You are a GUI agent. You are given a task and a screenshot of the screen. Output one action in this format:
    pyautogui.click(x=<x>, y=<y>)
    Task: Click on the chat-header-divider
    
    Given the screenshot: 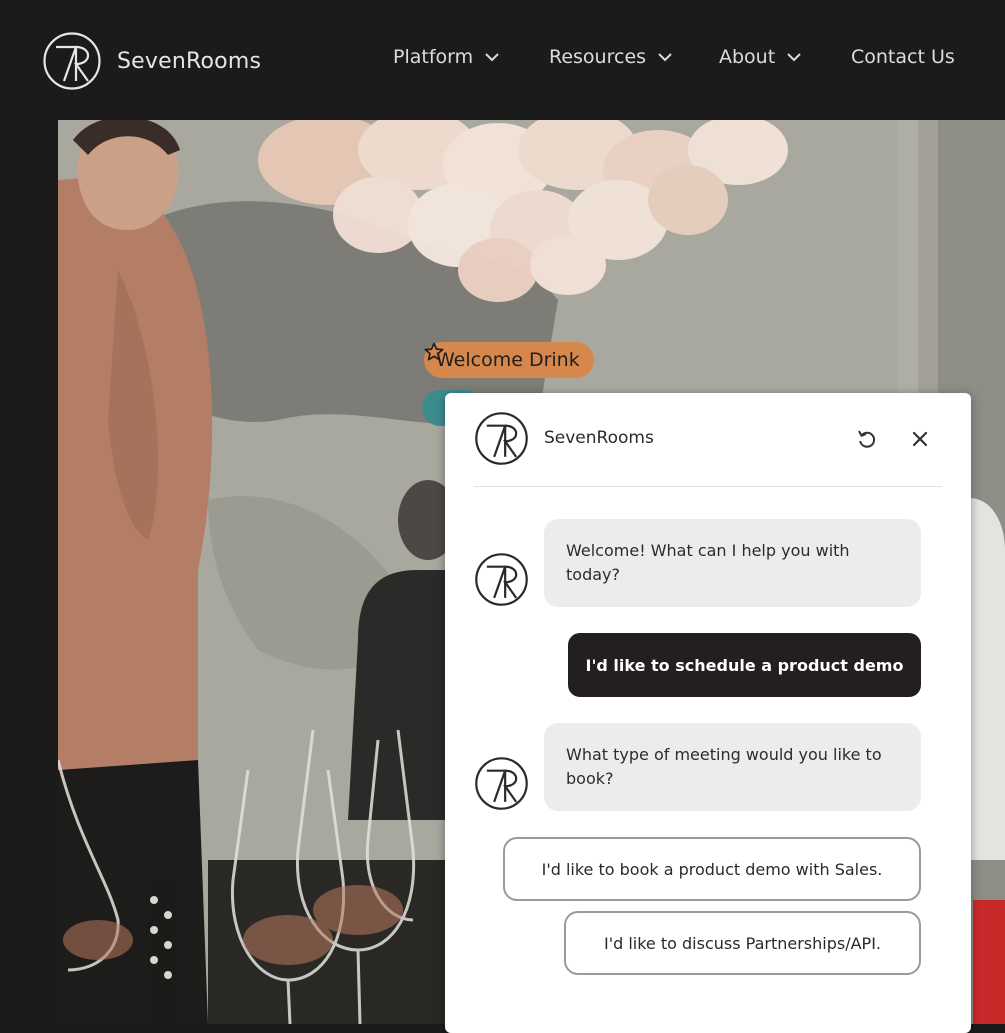 What is the action you would take?
    pyautogui.click(x=708, y=486)
    